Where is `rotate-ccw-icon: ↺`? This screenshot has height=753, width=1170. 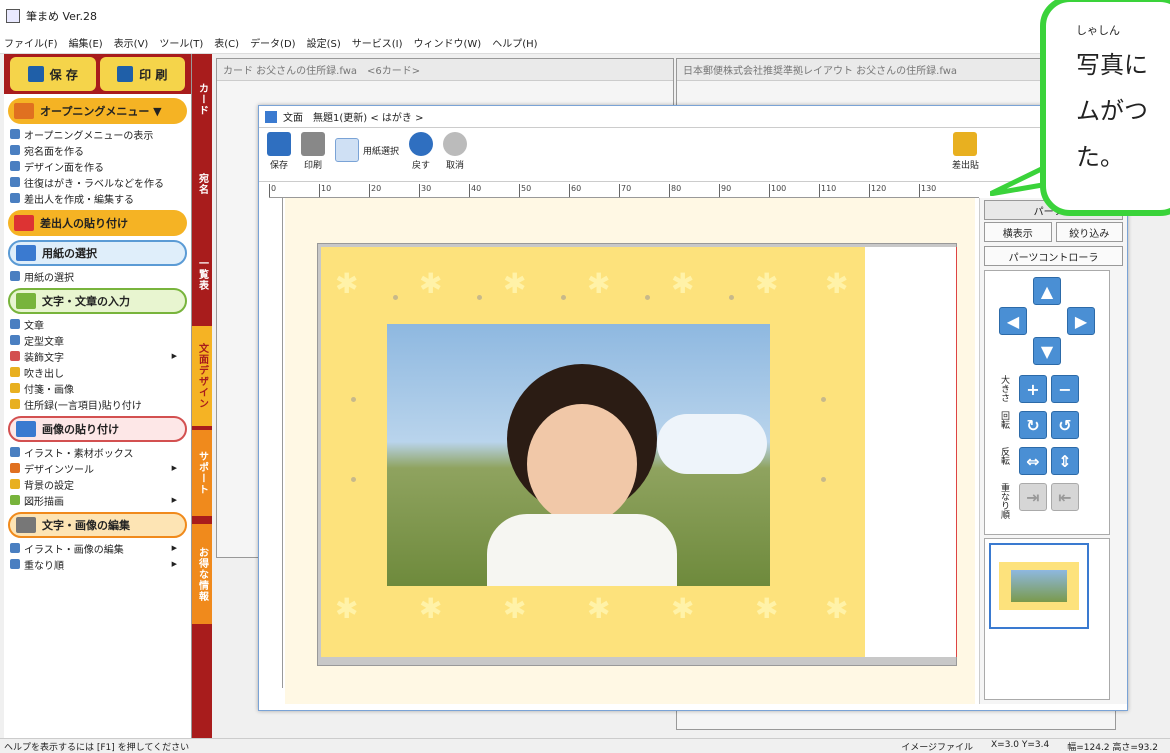
rotate-ccw-icon: ↺ is located at coordinates (1065, 425).